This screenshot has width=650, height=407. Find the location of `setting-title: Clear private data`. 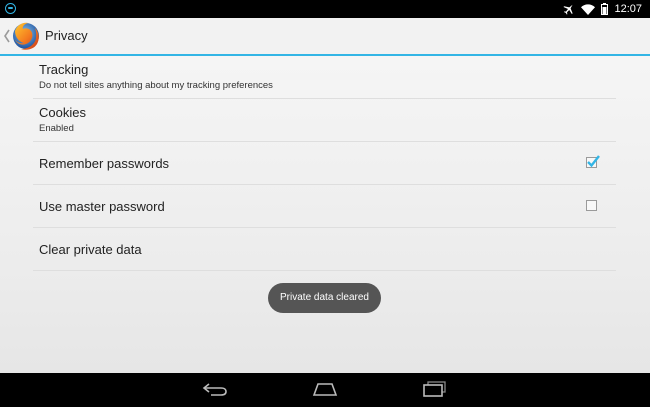

setting-title: Clear private data is located at coordinates (90, 249).